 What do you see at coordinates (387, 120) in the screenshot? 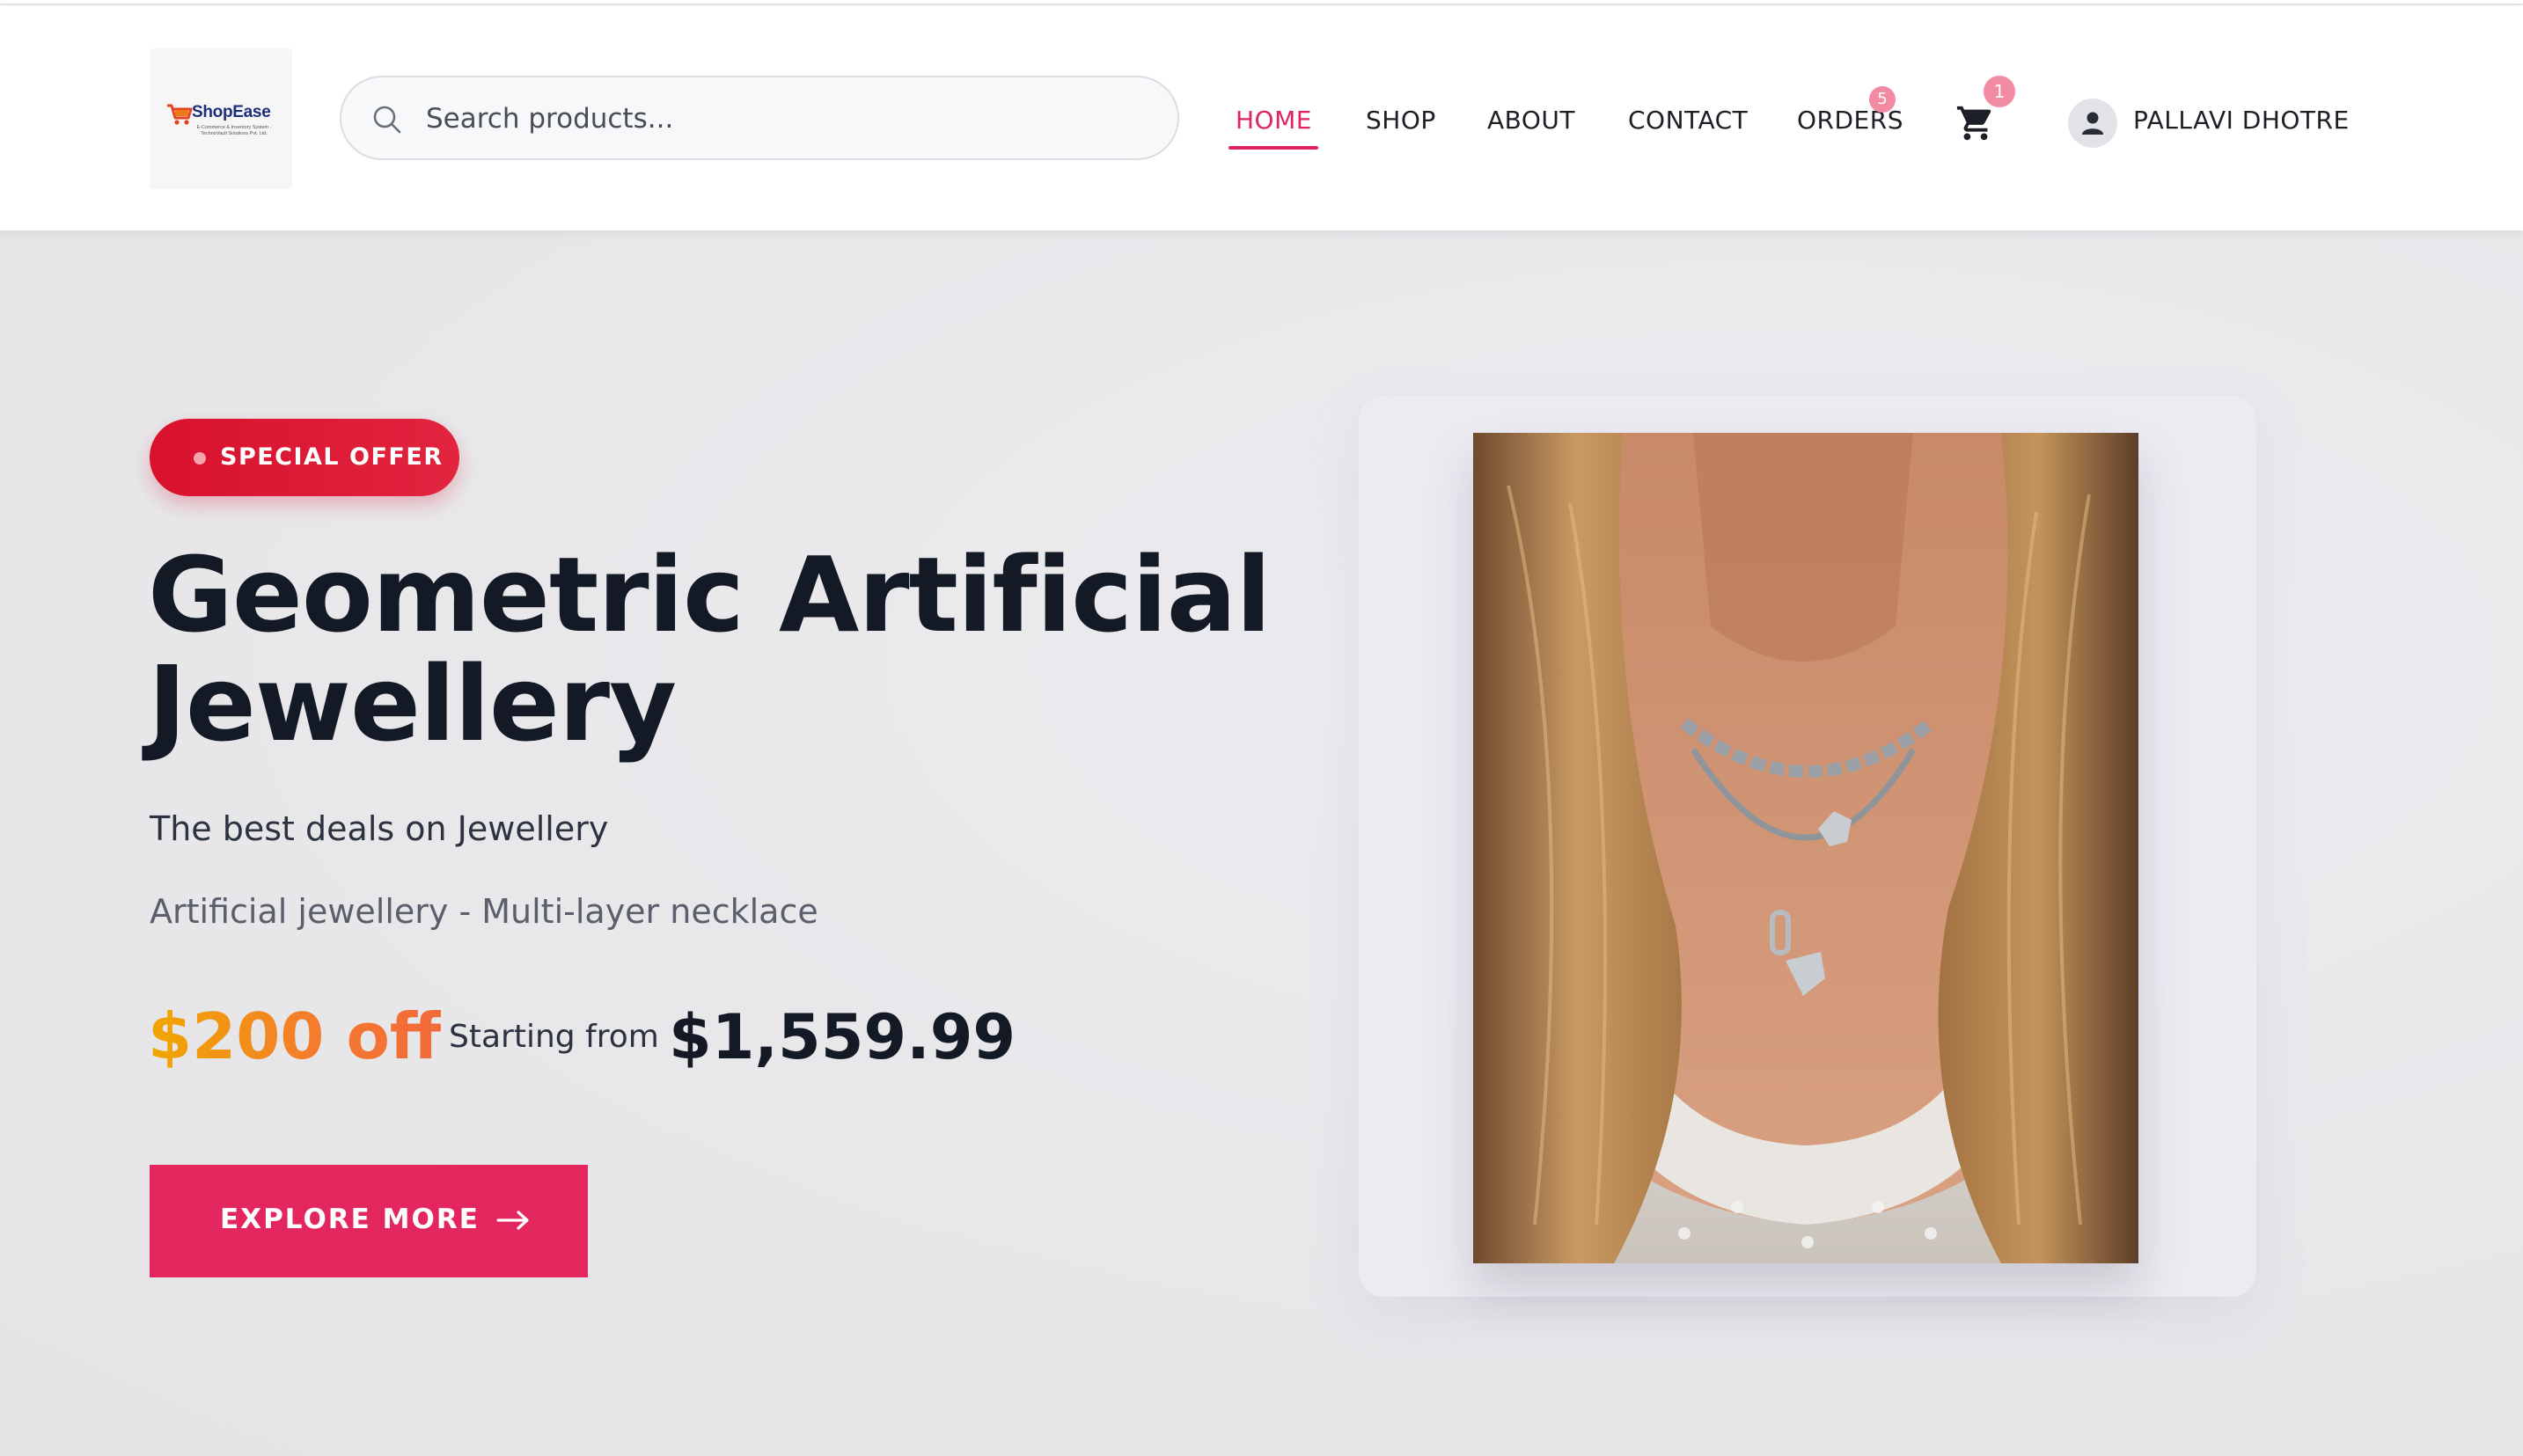
I see `search-icon` at bounding box center [387, 120].